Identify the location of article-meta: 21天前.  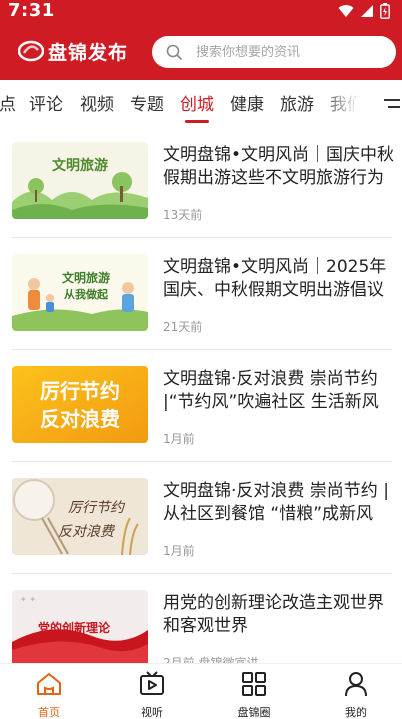
(183, 327).